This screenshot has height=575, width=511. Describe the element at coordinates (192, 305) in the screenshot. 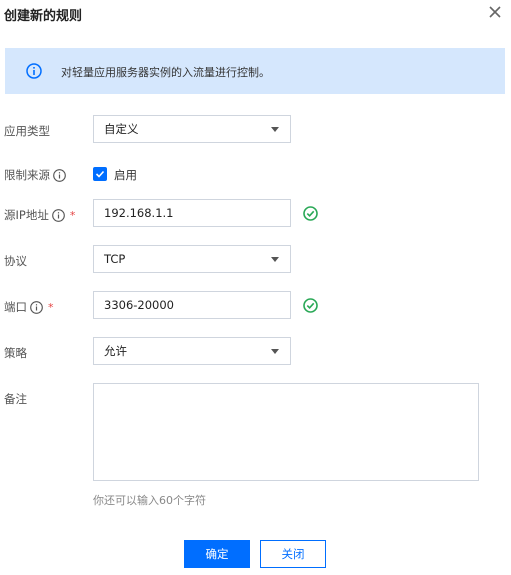

I see `port-input: 3306-20000` at that location.